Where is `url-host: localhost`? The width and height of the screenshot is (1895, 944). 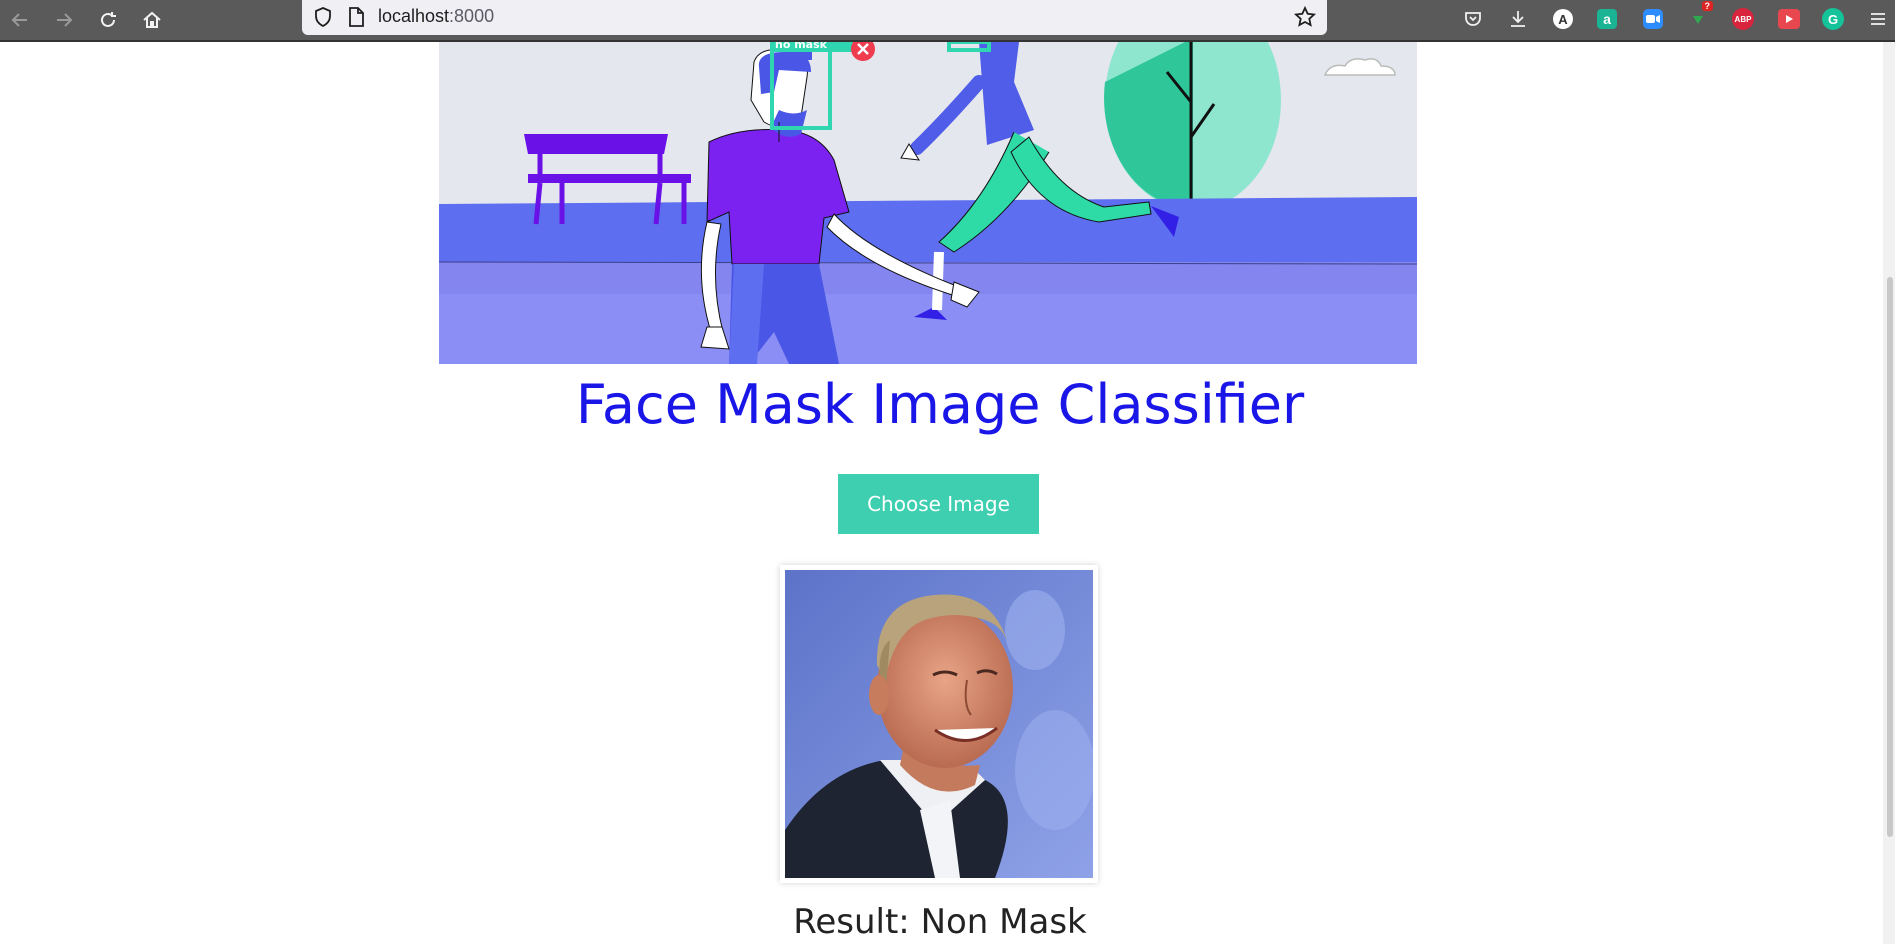
url-host: localhost is located at coordinates (414, 16).